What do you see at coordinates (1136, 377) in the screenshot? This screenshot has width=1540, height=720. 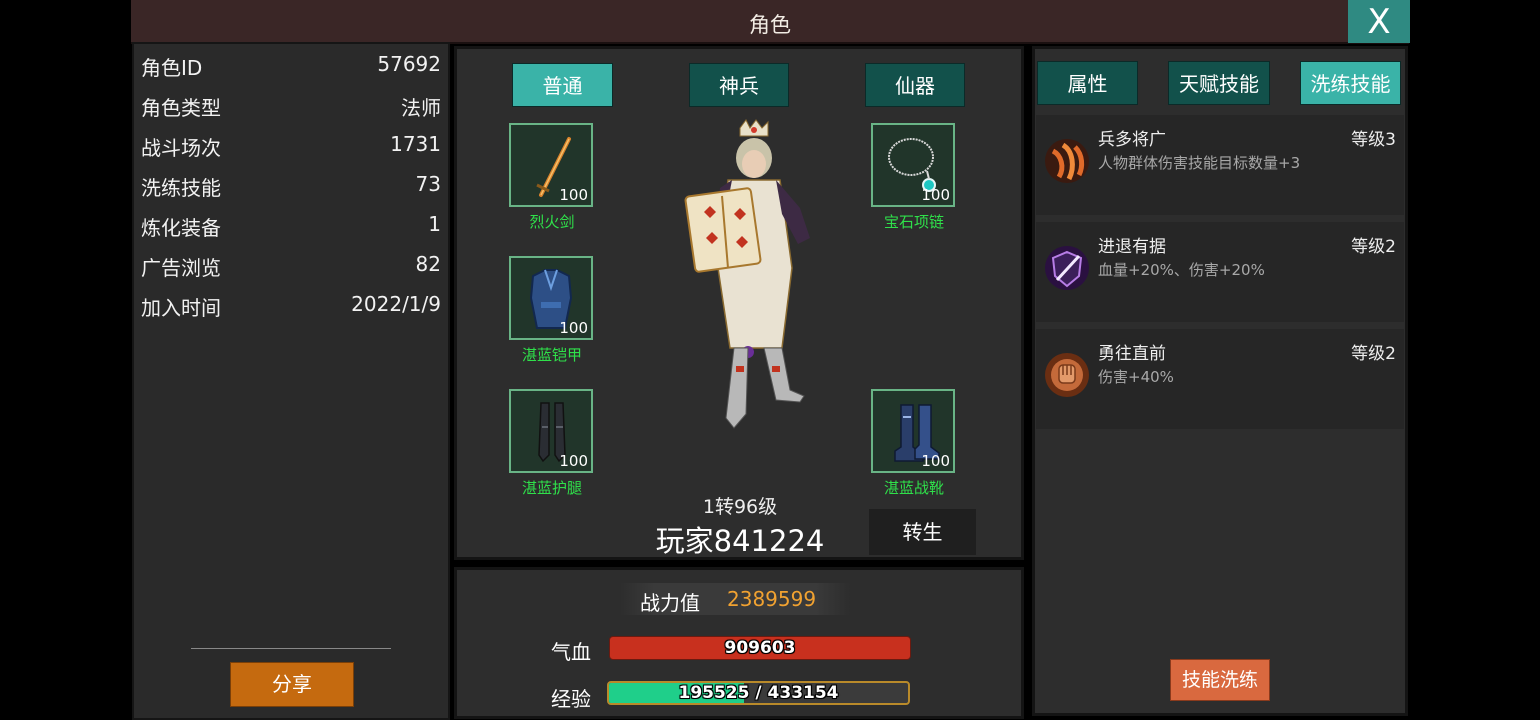 I see `skill-desc: 伤害+40%` at bounding box center [1136, 377].